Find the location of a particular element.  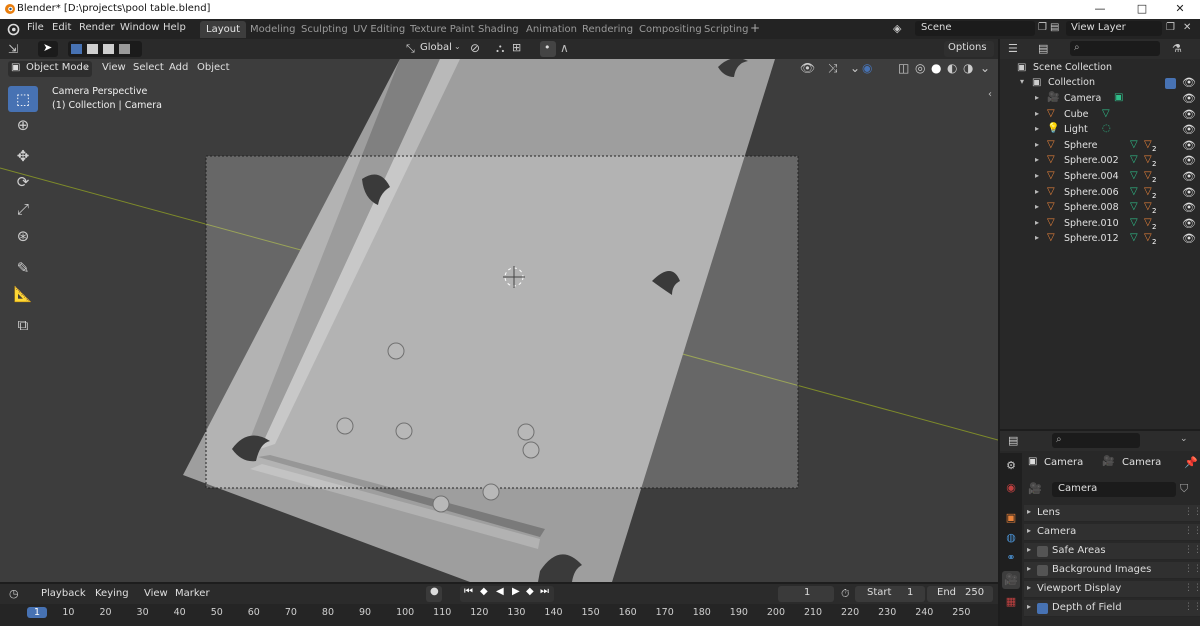

close-icon: ✕ is located at coordinates (1187, 27).